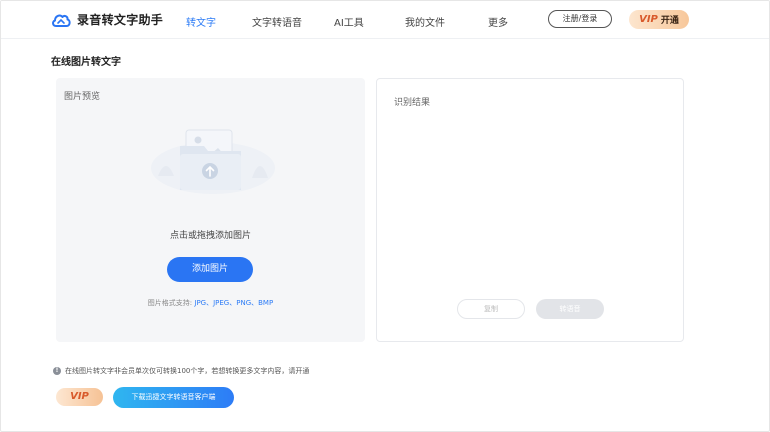 Image resolution: width=770 pixels, height=432 pixels. What do you see at coordinates (648, 19) in the screenshot?
I see `vip-label: VIP` at bounding box center [648, 19].